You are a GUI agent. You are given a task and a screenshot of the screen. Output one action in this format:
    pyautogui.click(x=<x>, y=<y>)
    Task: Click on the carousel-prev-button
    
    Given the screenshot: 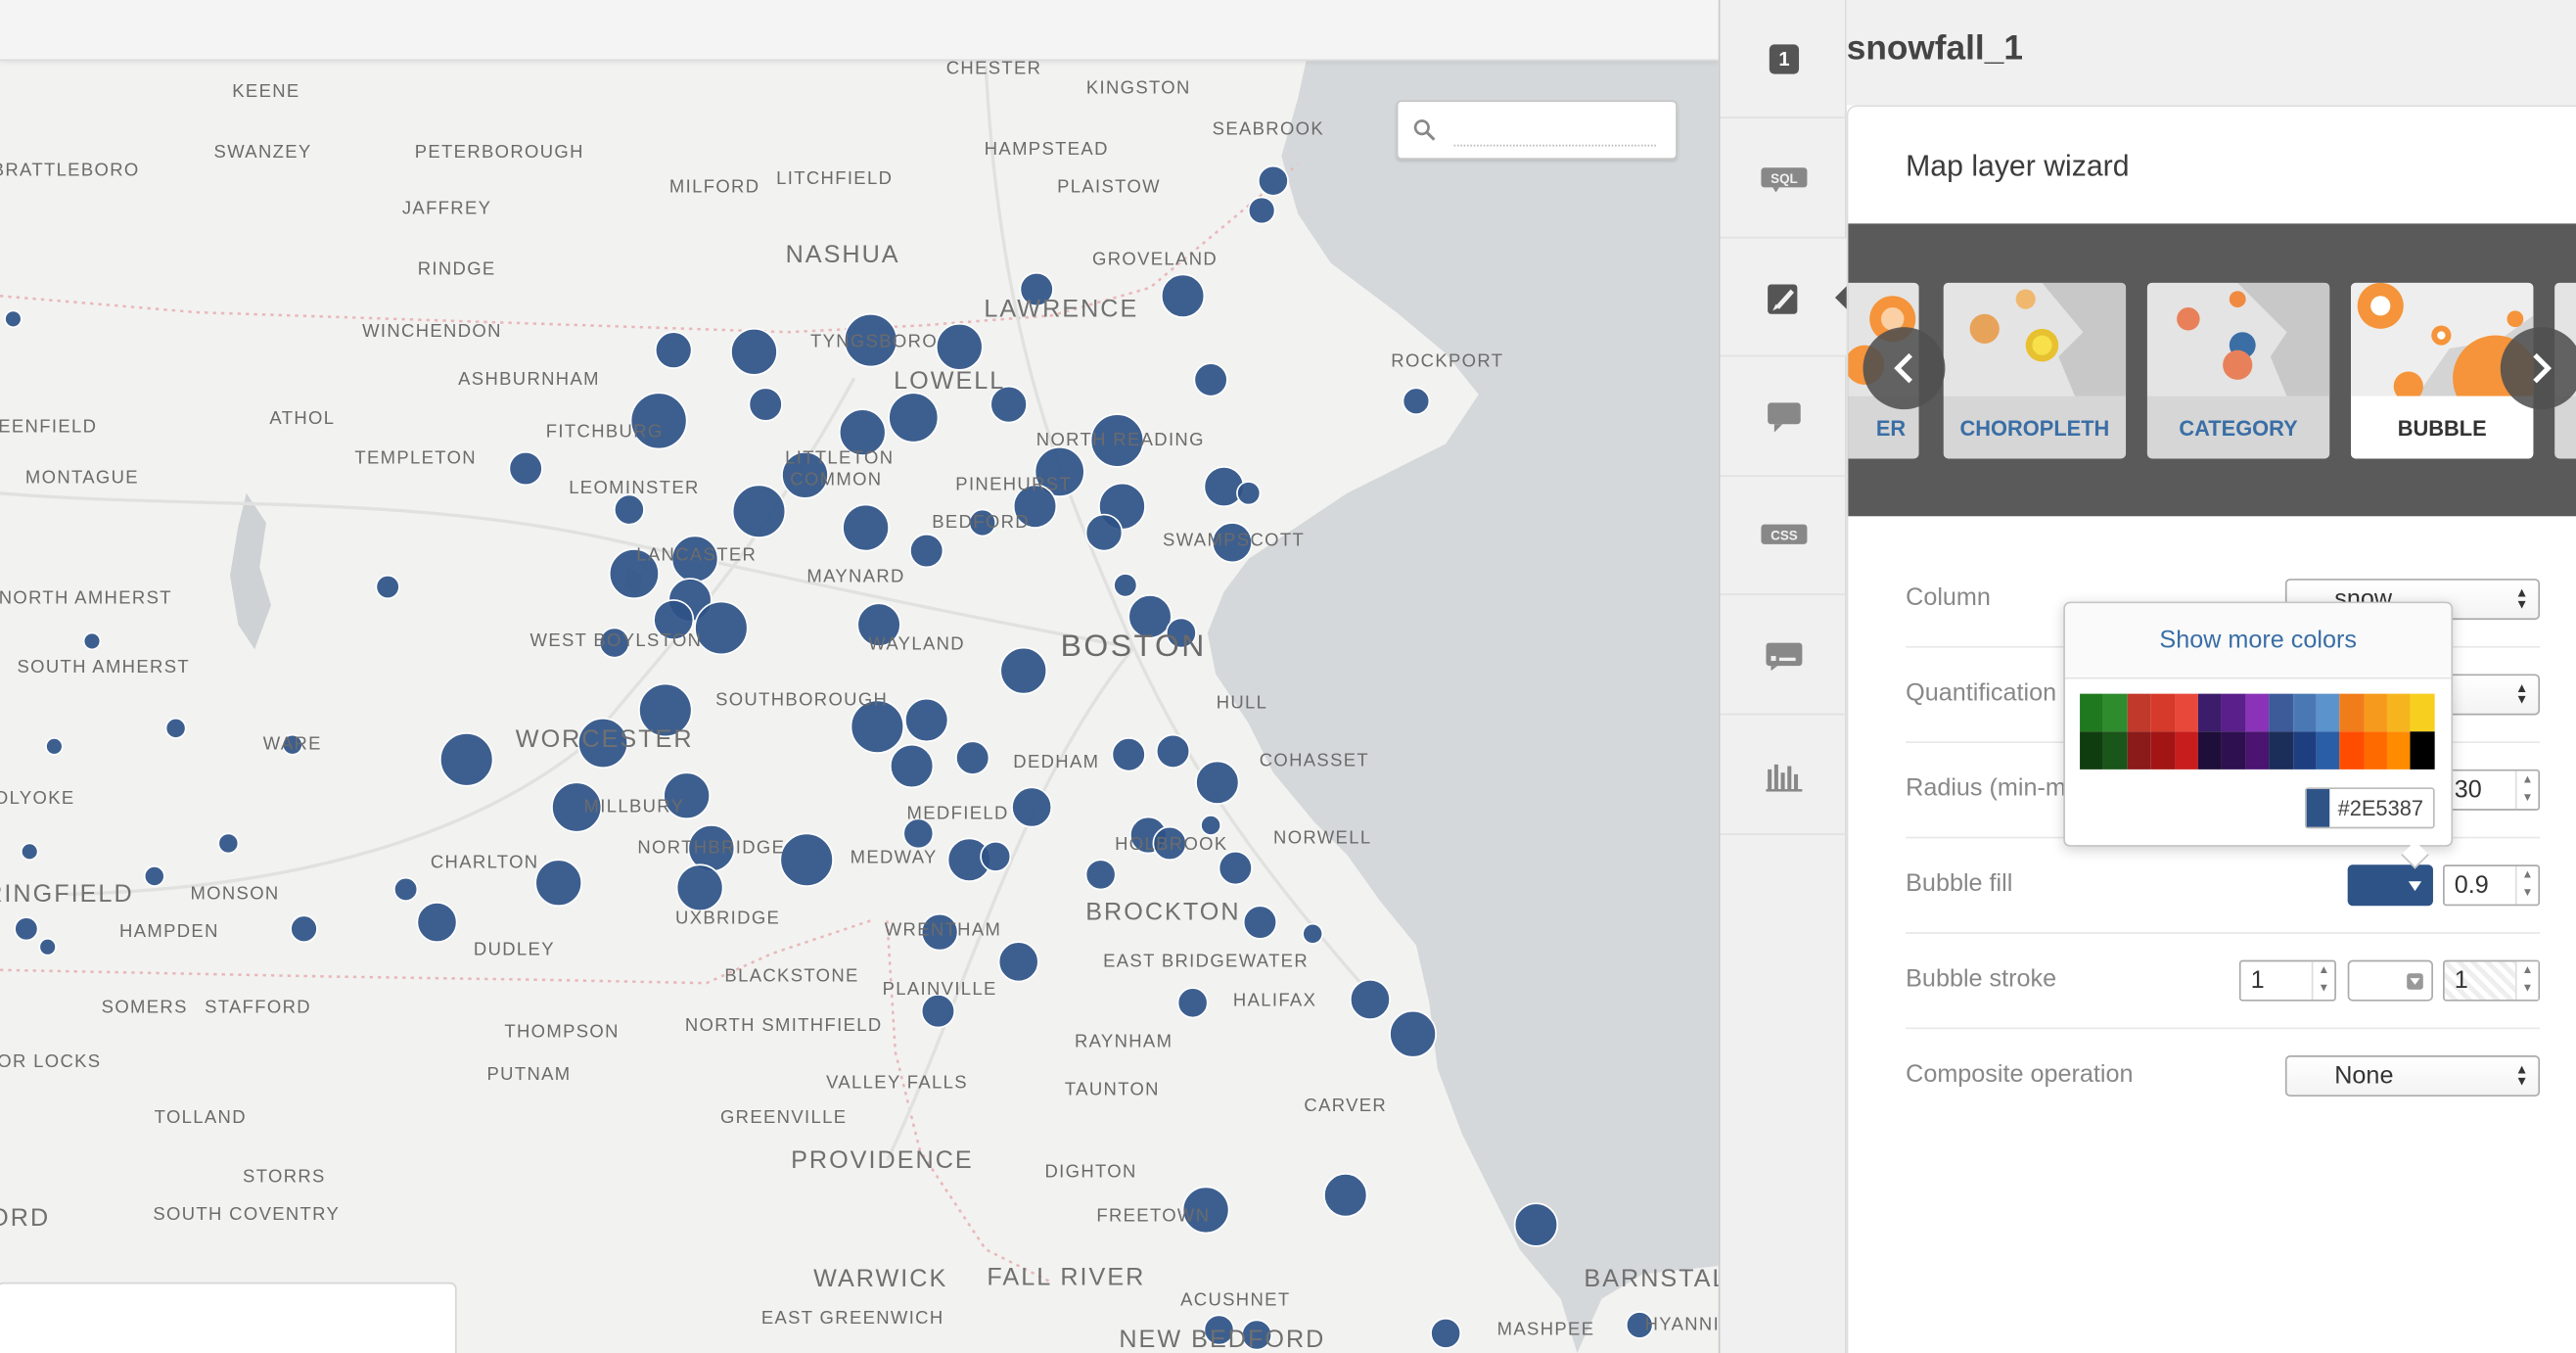 What is the action you would take?
    pyautogui.click(x=1905, y=369)
    